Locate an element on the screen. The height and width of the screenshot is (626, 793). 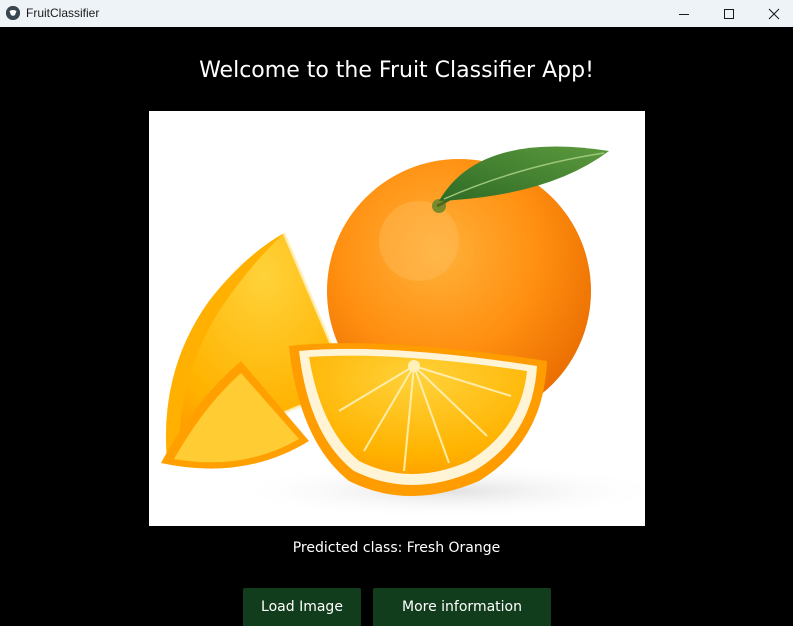
welcome-heading: Welcome to the Fruit Classifier App! is located at coordinates (396, 70).